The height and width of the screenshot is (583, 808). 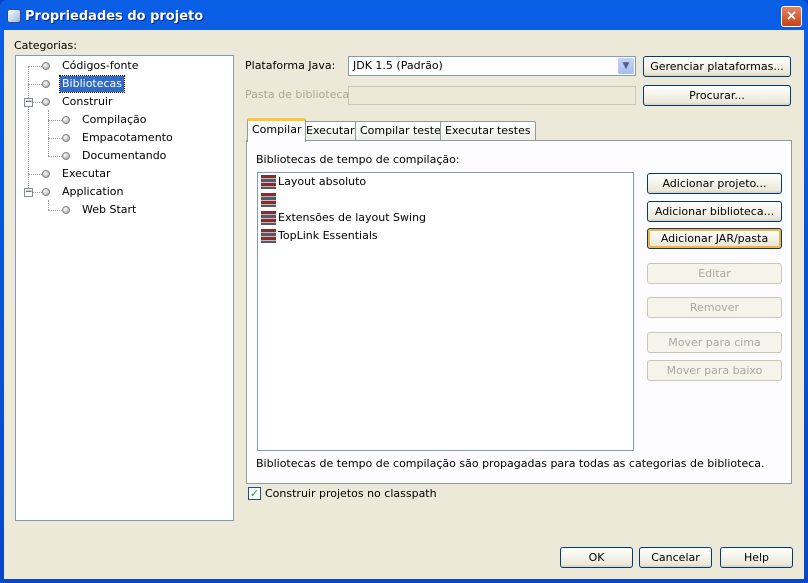 What do you see at coordinates (714, 238) in the screenshot?
I see `add-jar-folder-button: Adicionar JAR/pasta` at bounding box center [714, 238].